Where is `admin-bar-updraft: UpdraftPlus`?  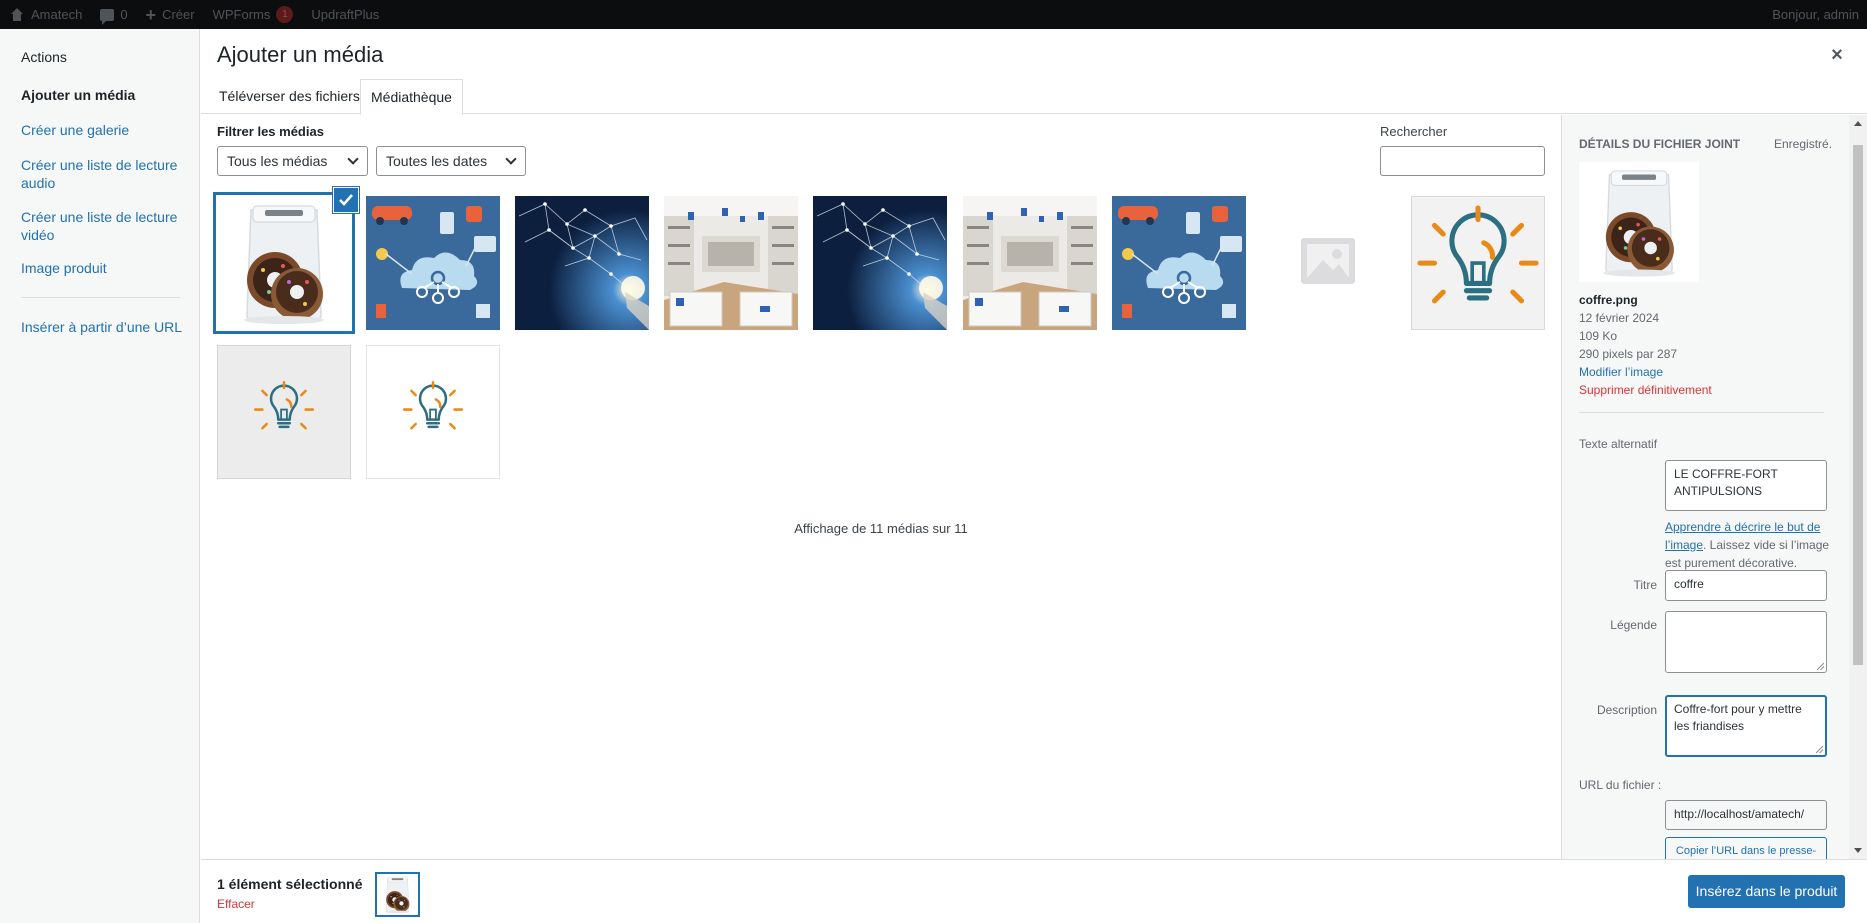 admin-bar-updraft: UpdraftPlus is located at coordinates (345, 14).